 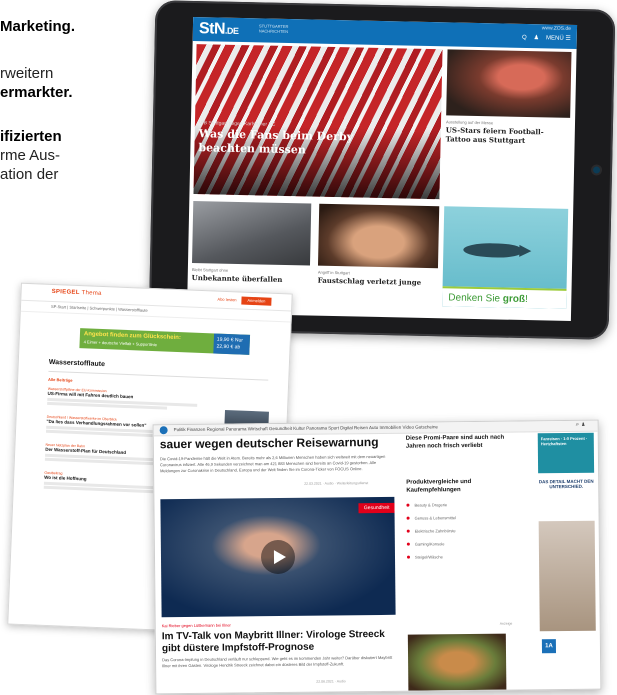 I want to click on list-item: Steigel/Wäsche, so click(x=467, y=556).